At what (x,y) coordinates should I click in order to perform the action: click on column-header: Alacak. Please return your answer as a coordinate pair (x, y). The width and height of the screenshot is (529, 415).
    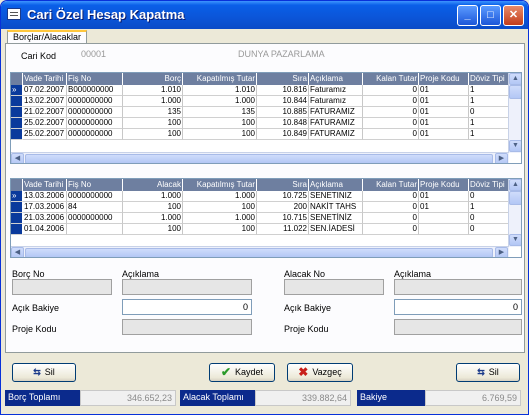
    Looking at the image, I should click on (153, 185).